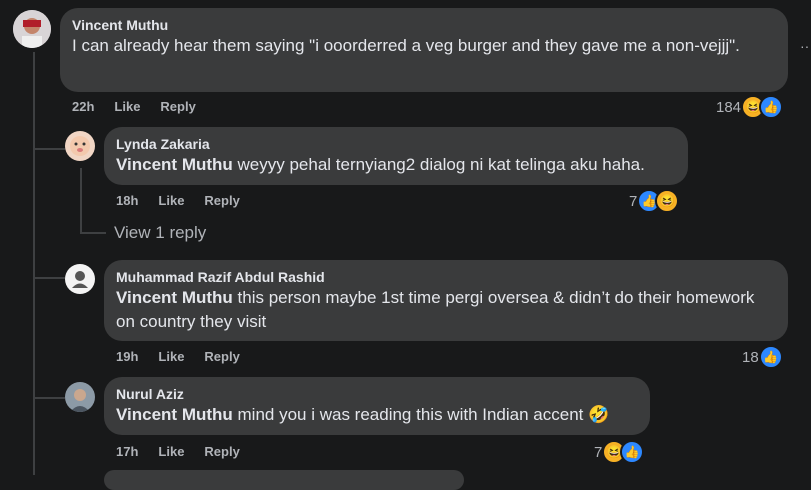 The height and width of the screenshot is (490, 811). Describe the element at coordinates (396, 144) in the screenshot. I see `comment-author: Lynda Zakaria` at that location.